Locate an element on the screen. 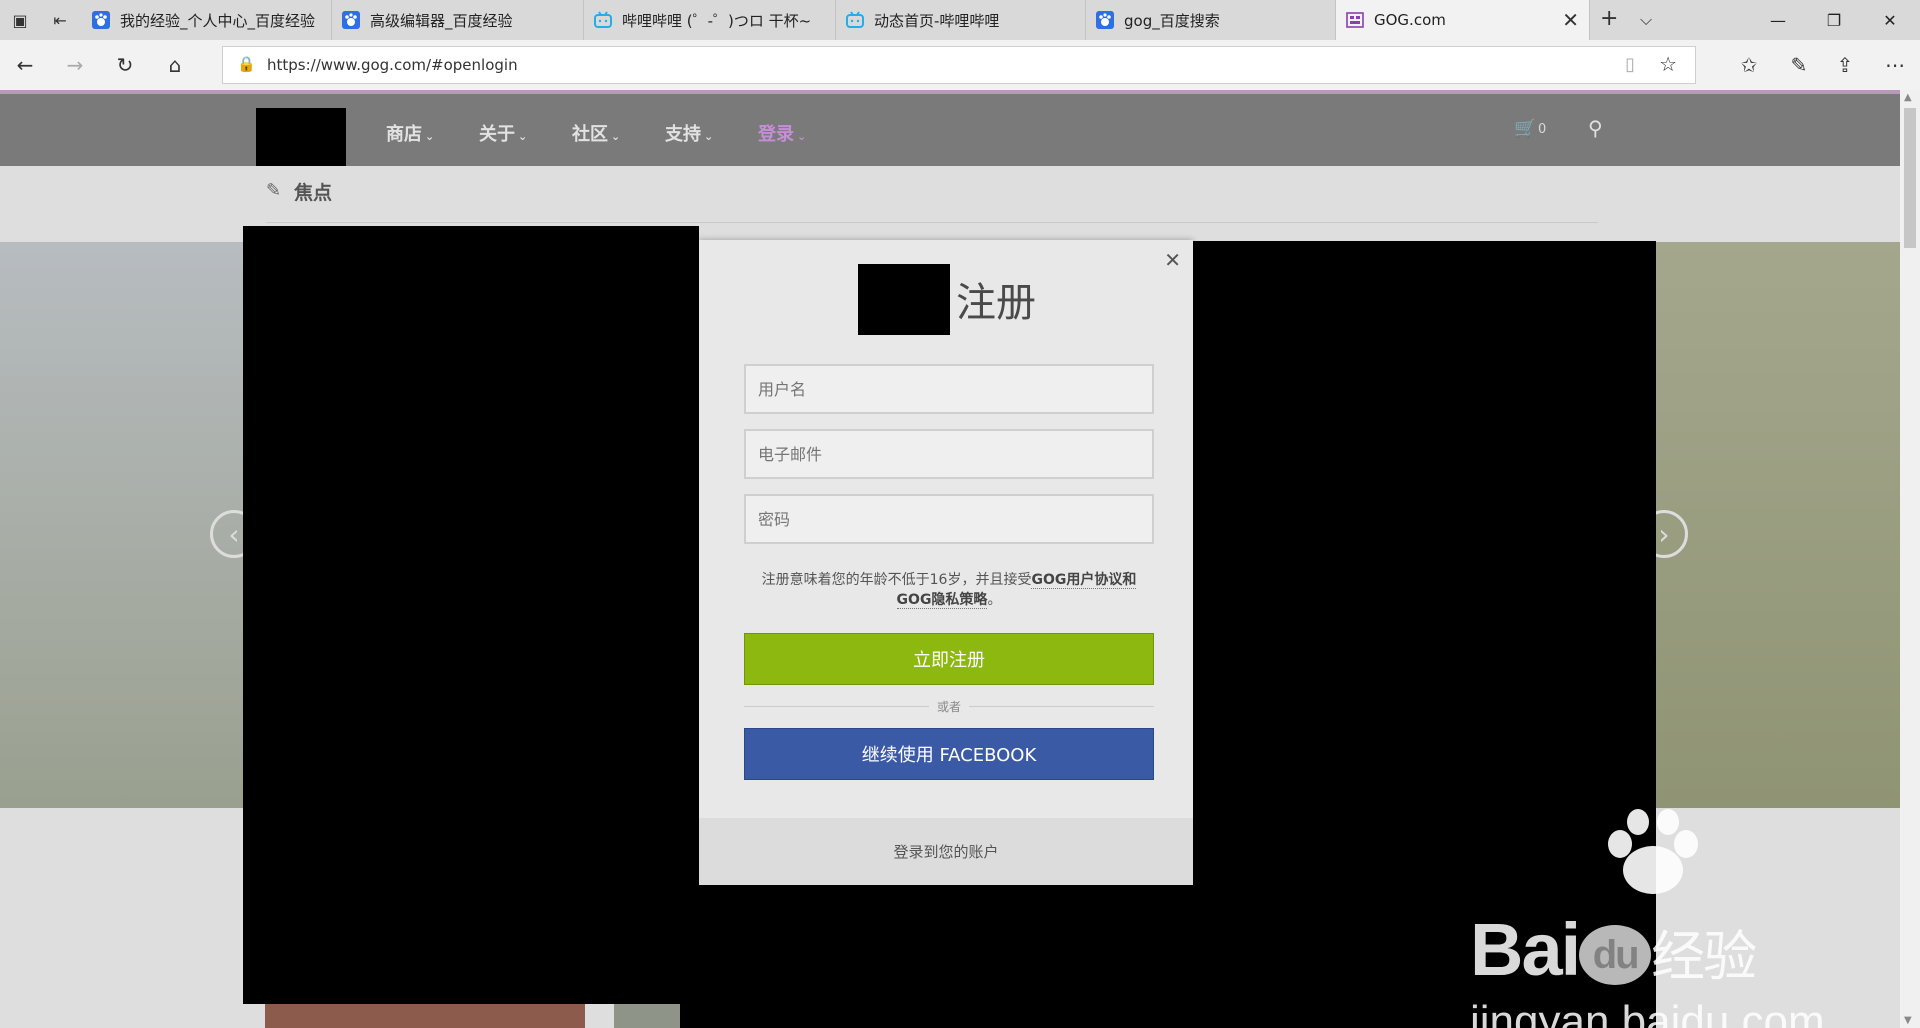 This screenshot has width=1920, height=1028. new-tab-button: + is located at coordinates (1609, 18).